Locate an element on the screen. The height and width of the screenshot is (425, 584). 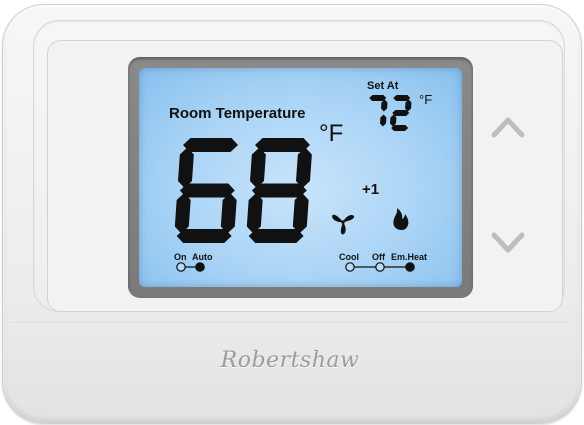
brand-logo: Robertshaw is located at coordinates (290, 360).